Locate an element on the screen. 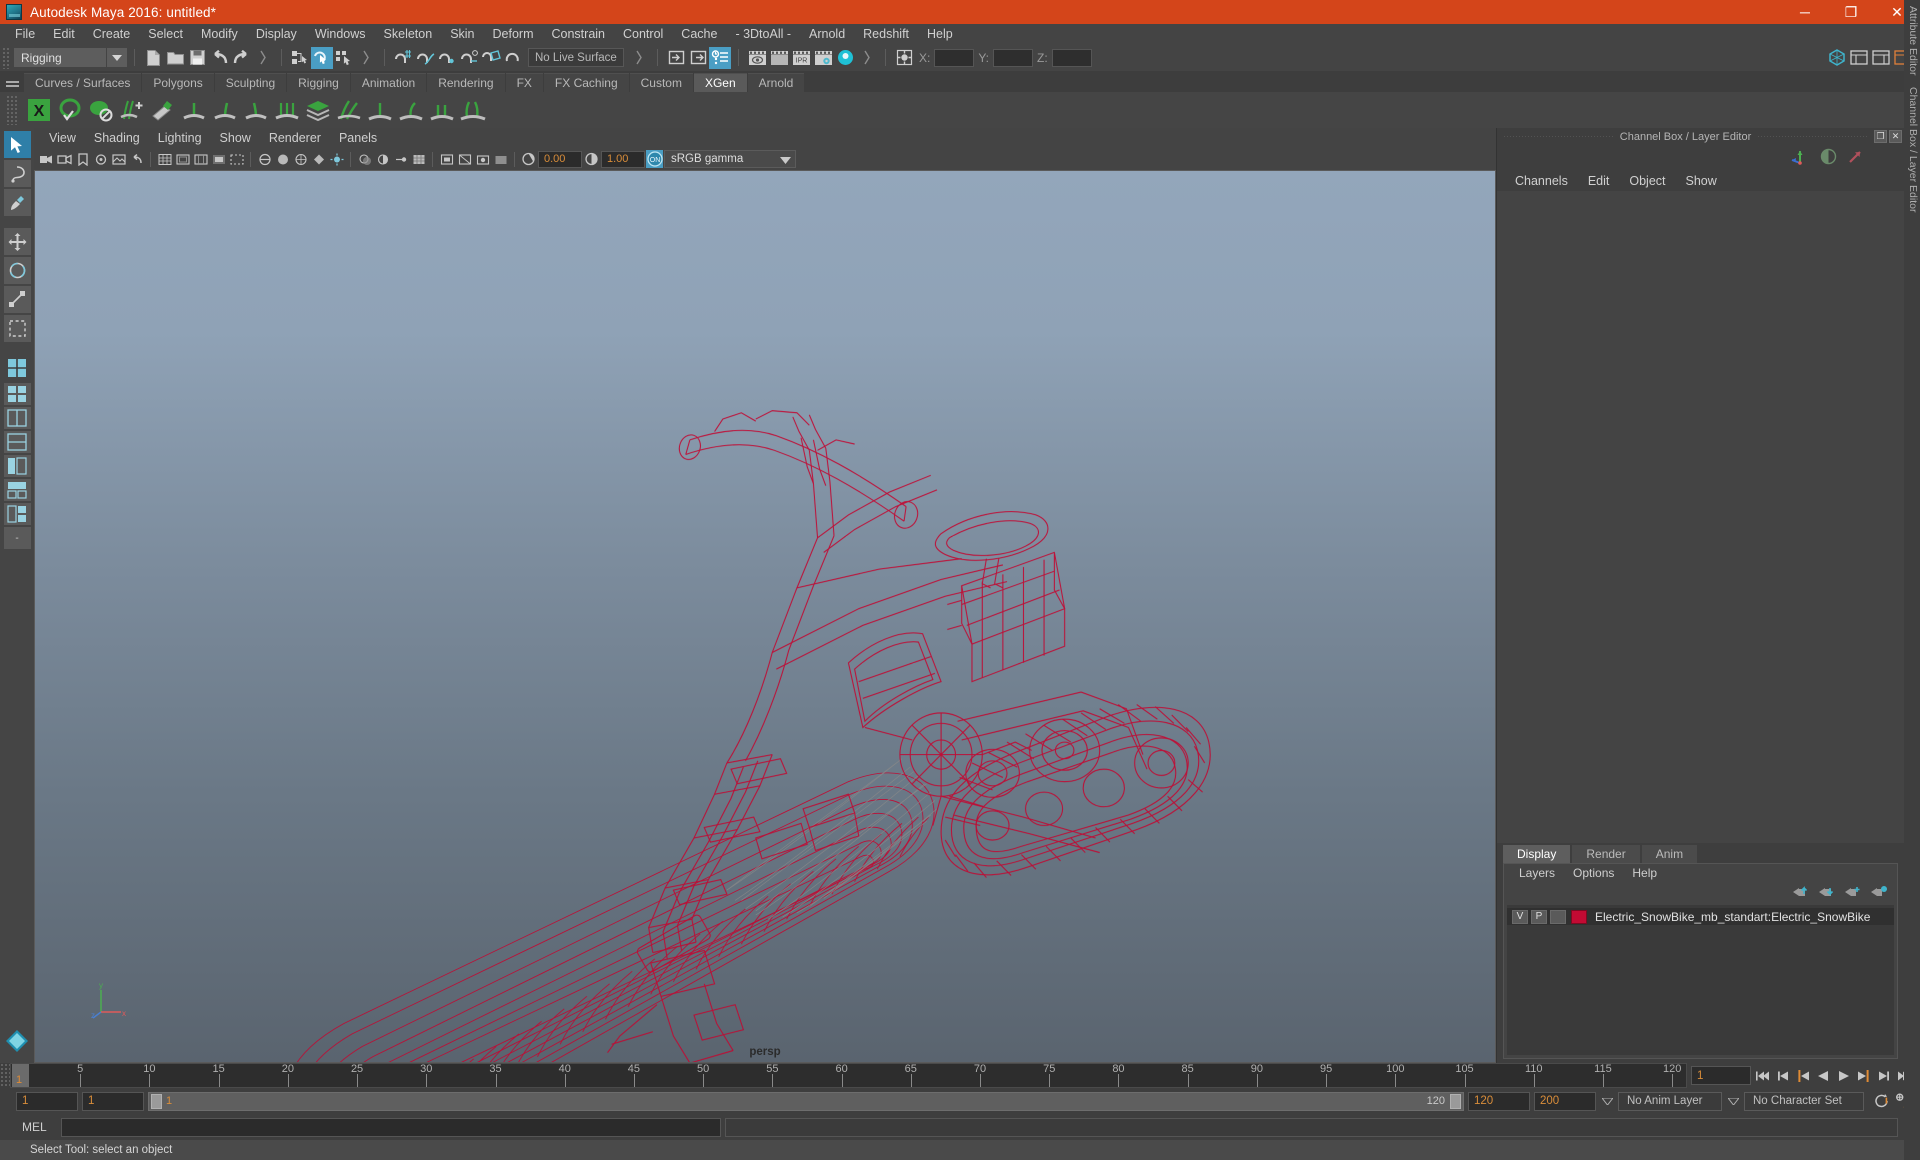  layout-single-pane-button is located at coordinates (17, 367).